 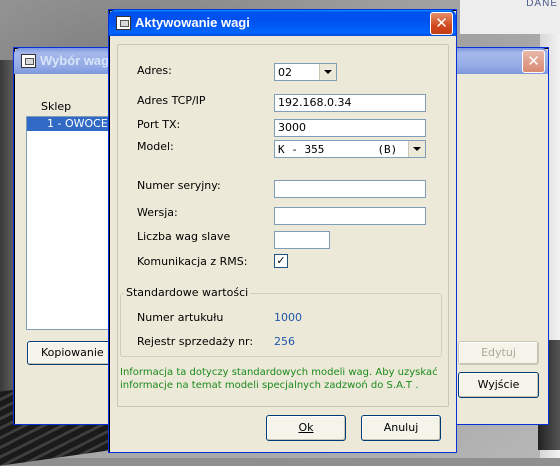 I want to click on port-tx-label: Port TX:, so click(x=159, y=124).